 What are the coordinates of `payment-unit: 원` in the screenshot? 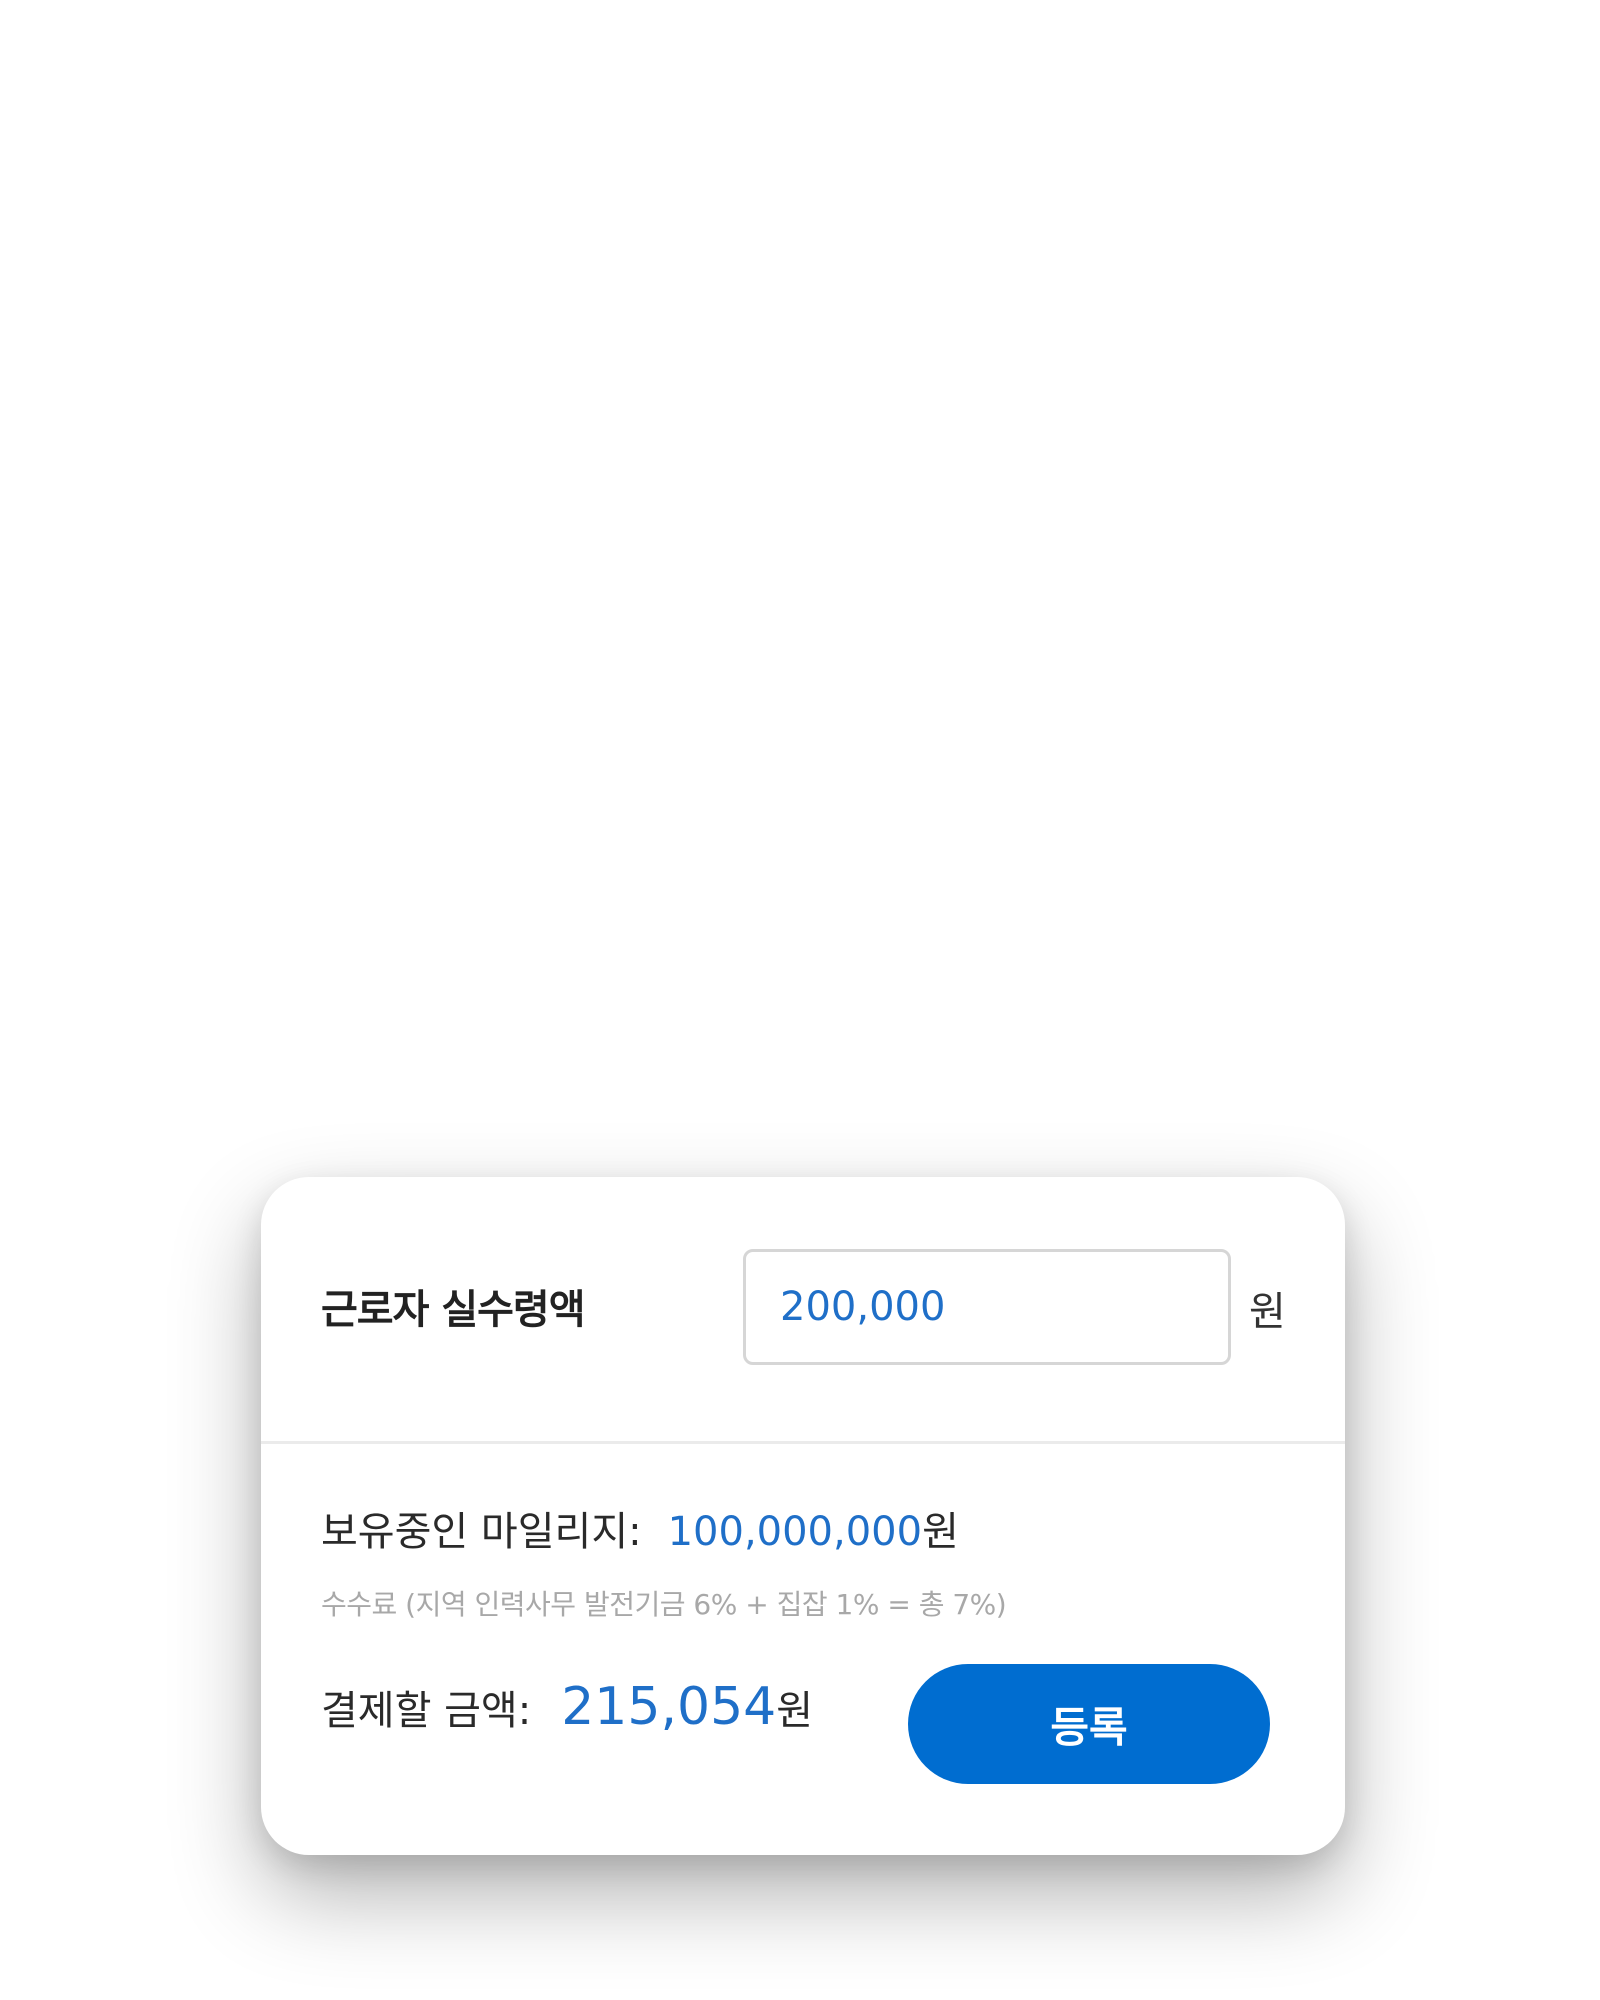 It's located at (795, 1711).